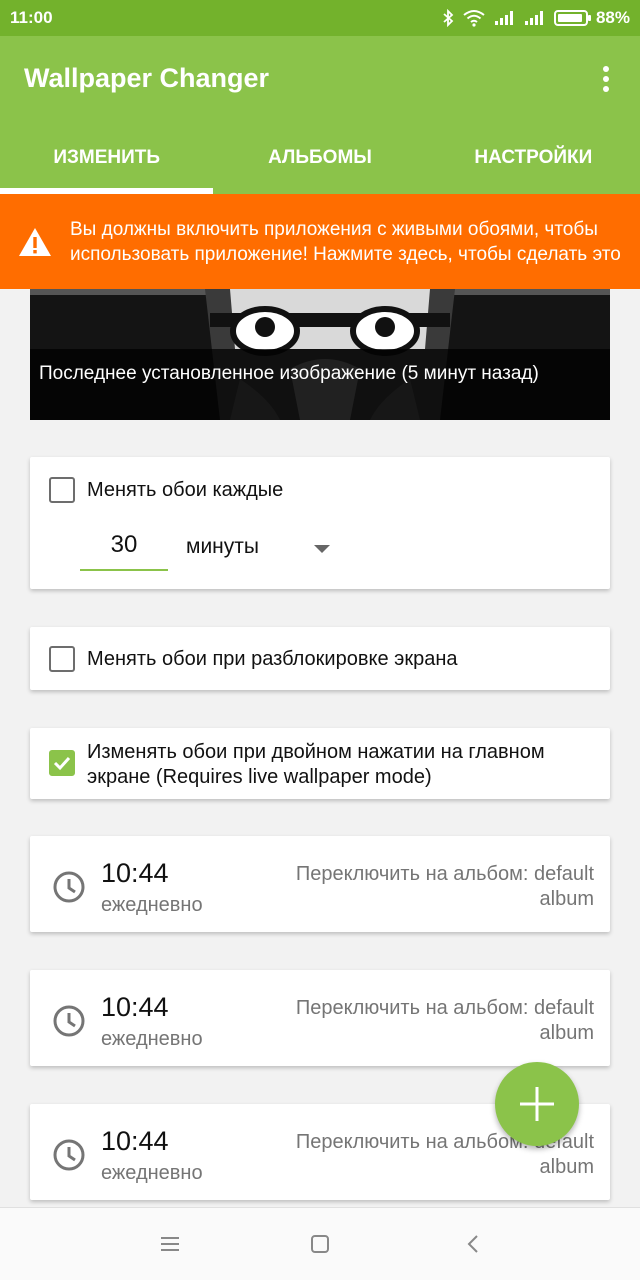  What do you see at coordinates (320, 523) in the screenshot?
I see `interval-card: Менять обои каждые 30 минуты` at bounding box center [320, 523].